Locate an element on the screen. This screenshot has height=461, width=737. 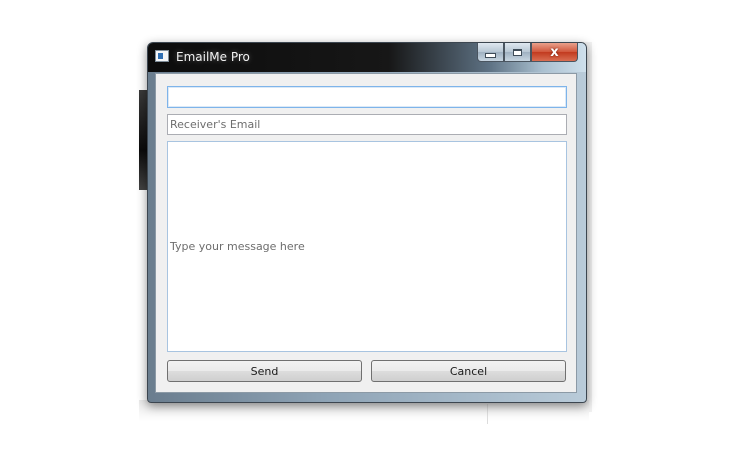
send-button: Send is located at coordinates (264, 371).